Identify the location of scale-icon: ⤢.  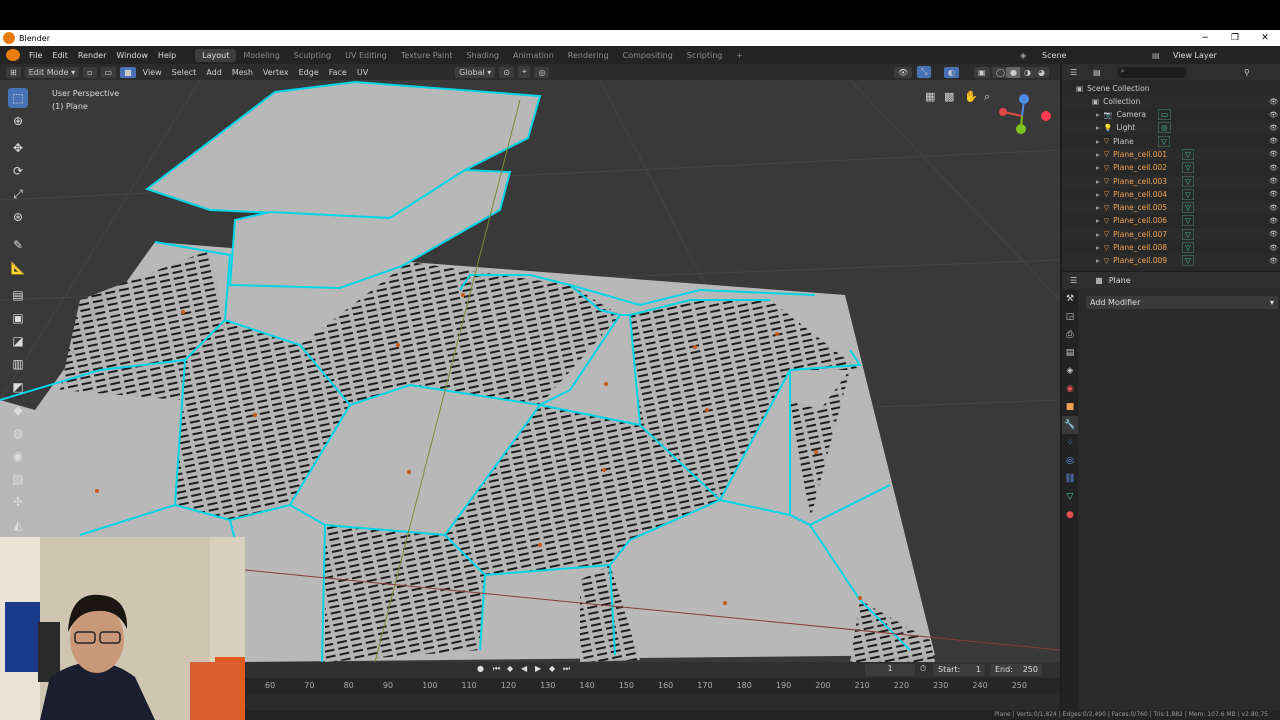
(18, 194).